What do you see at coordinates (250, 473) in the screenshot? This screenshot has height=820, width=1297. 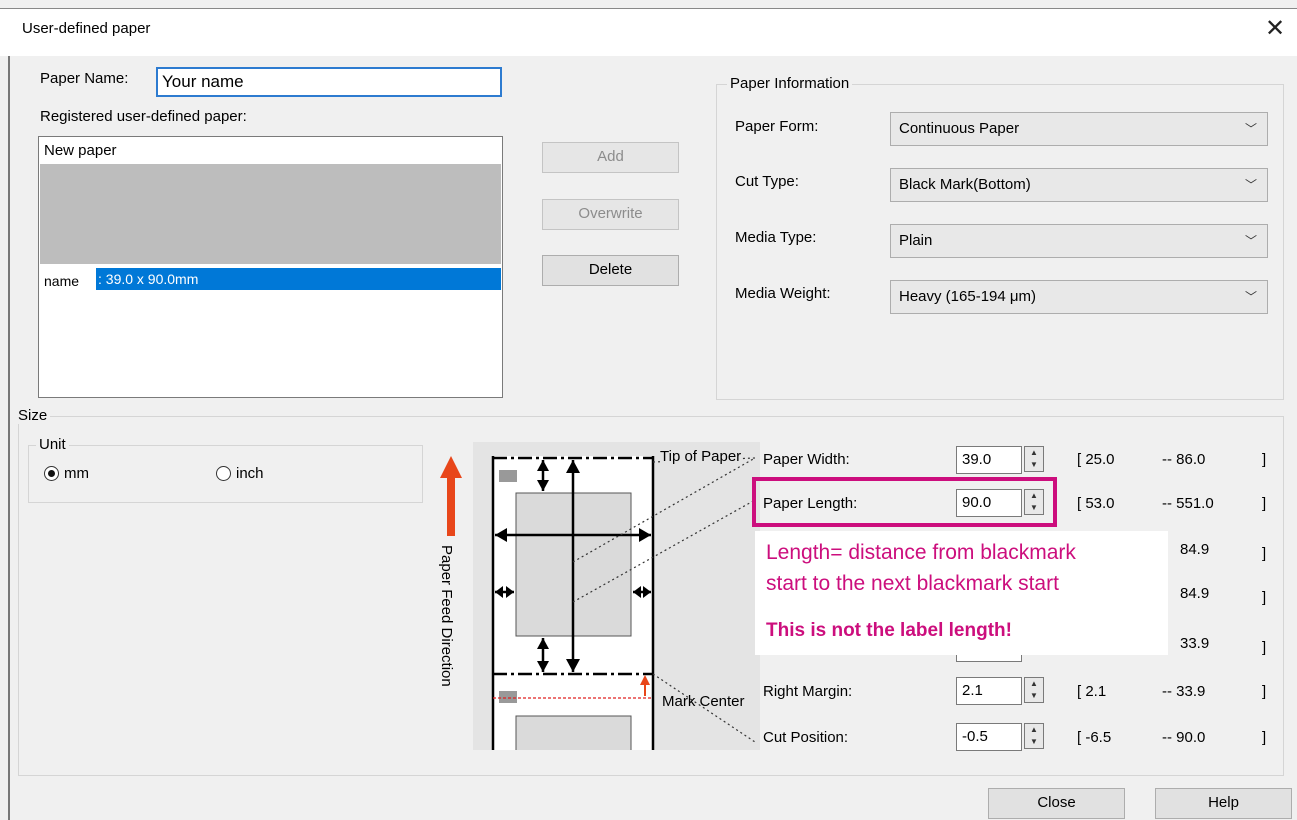 I see `unit-inch-label: inch` at bounding box center [250, 473].